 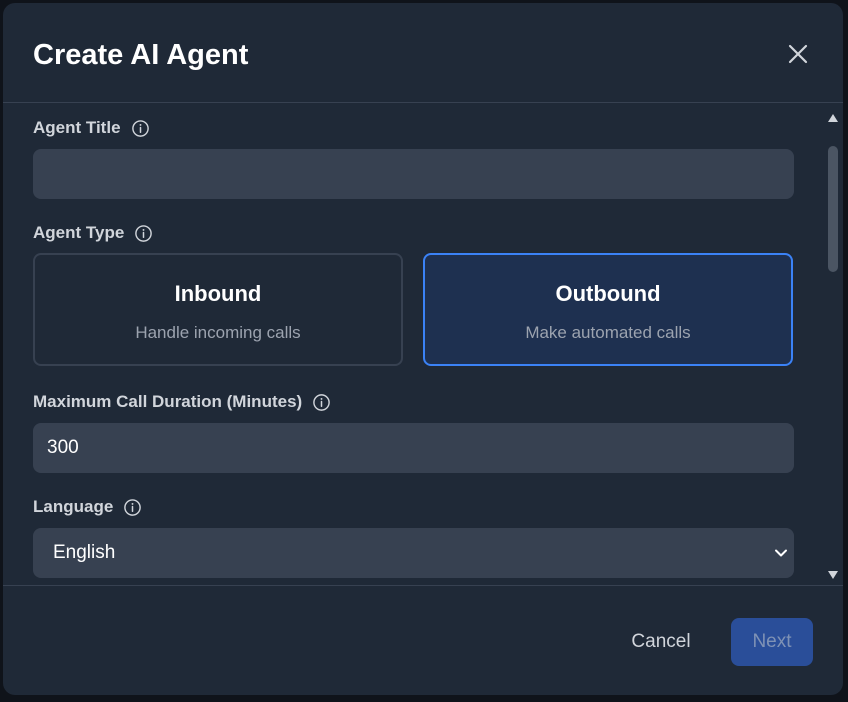 What do you see at coordinates (79, 232) in the screenshot?
I see `agent-type-label: Agent Type` at bounding box center [79, 232].